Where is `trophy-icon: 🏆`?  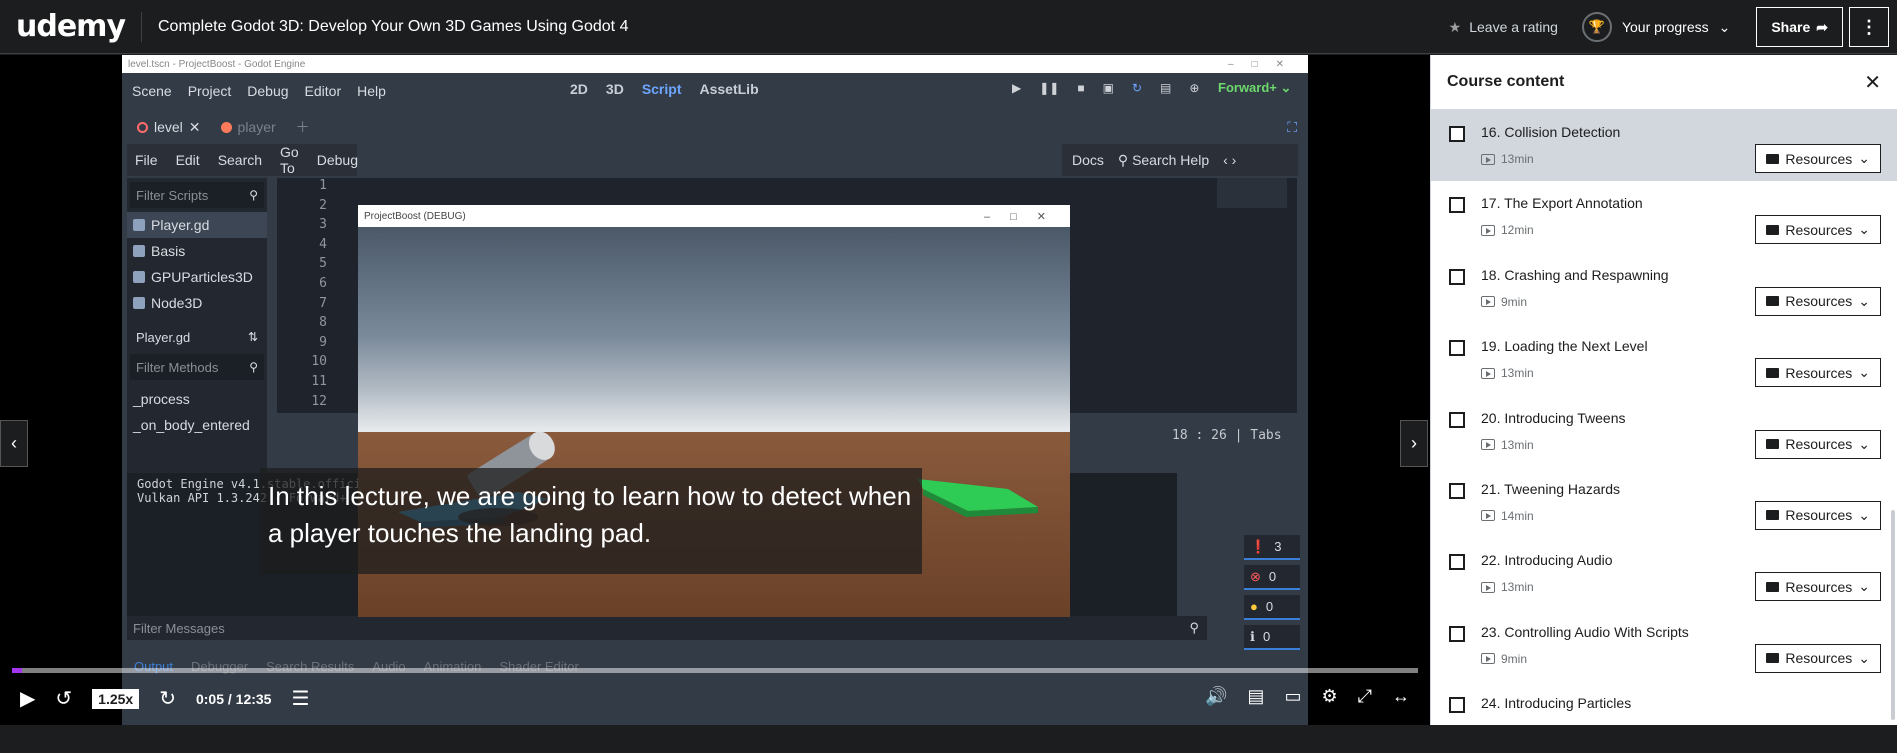 trophy-icon: 🏆 is located at coordinates (1596, 27).